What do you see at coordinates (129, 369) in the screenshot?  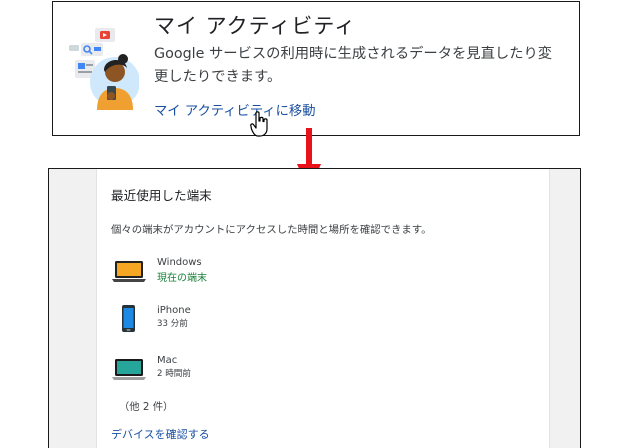 I see `macbook-icon` at bounding box center [129, 369].